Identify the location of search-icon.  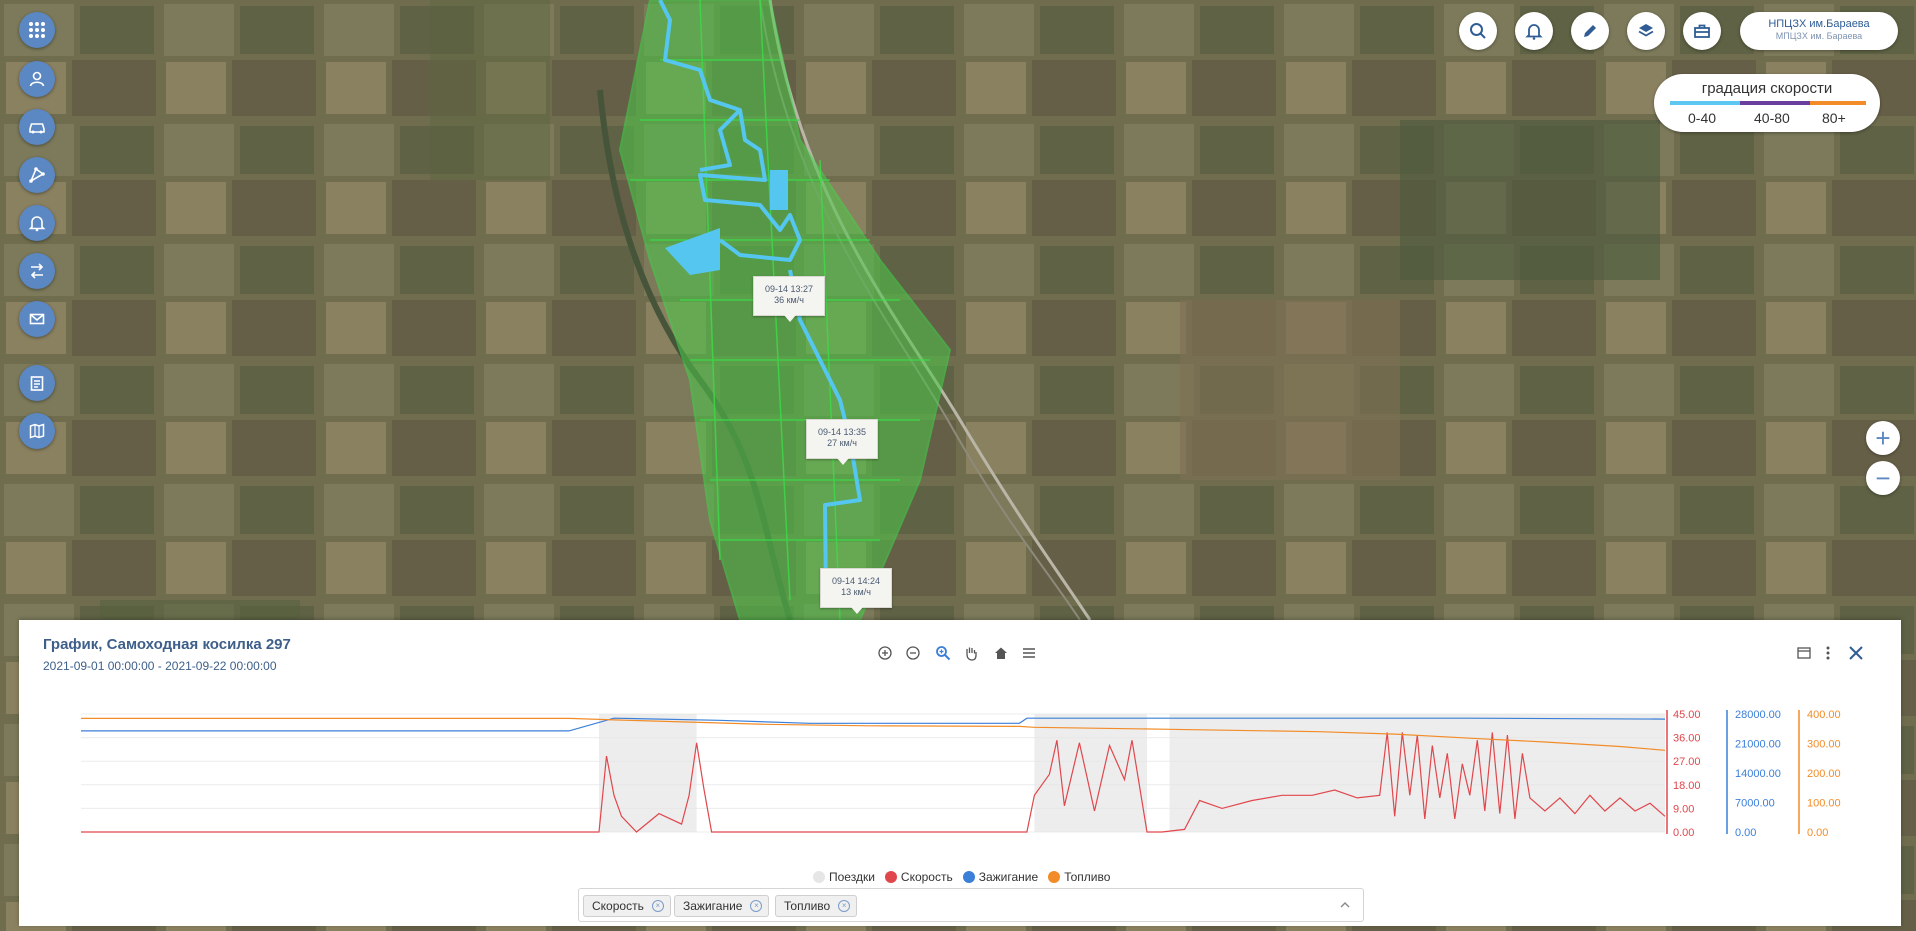
(1478, 31).